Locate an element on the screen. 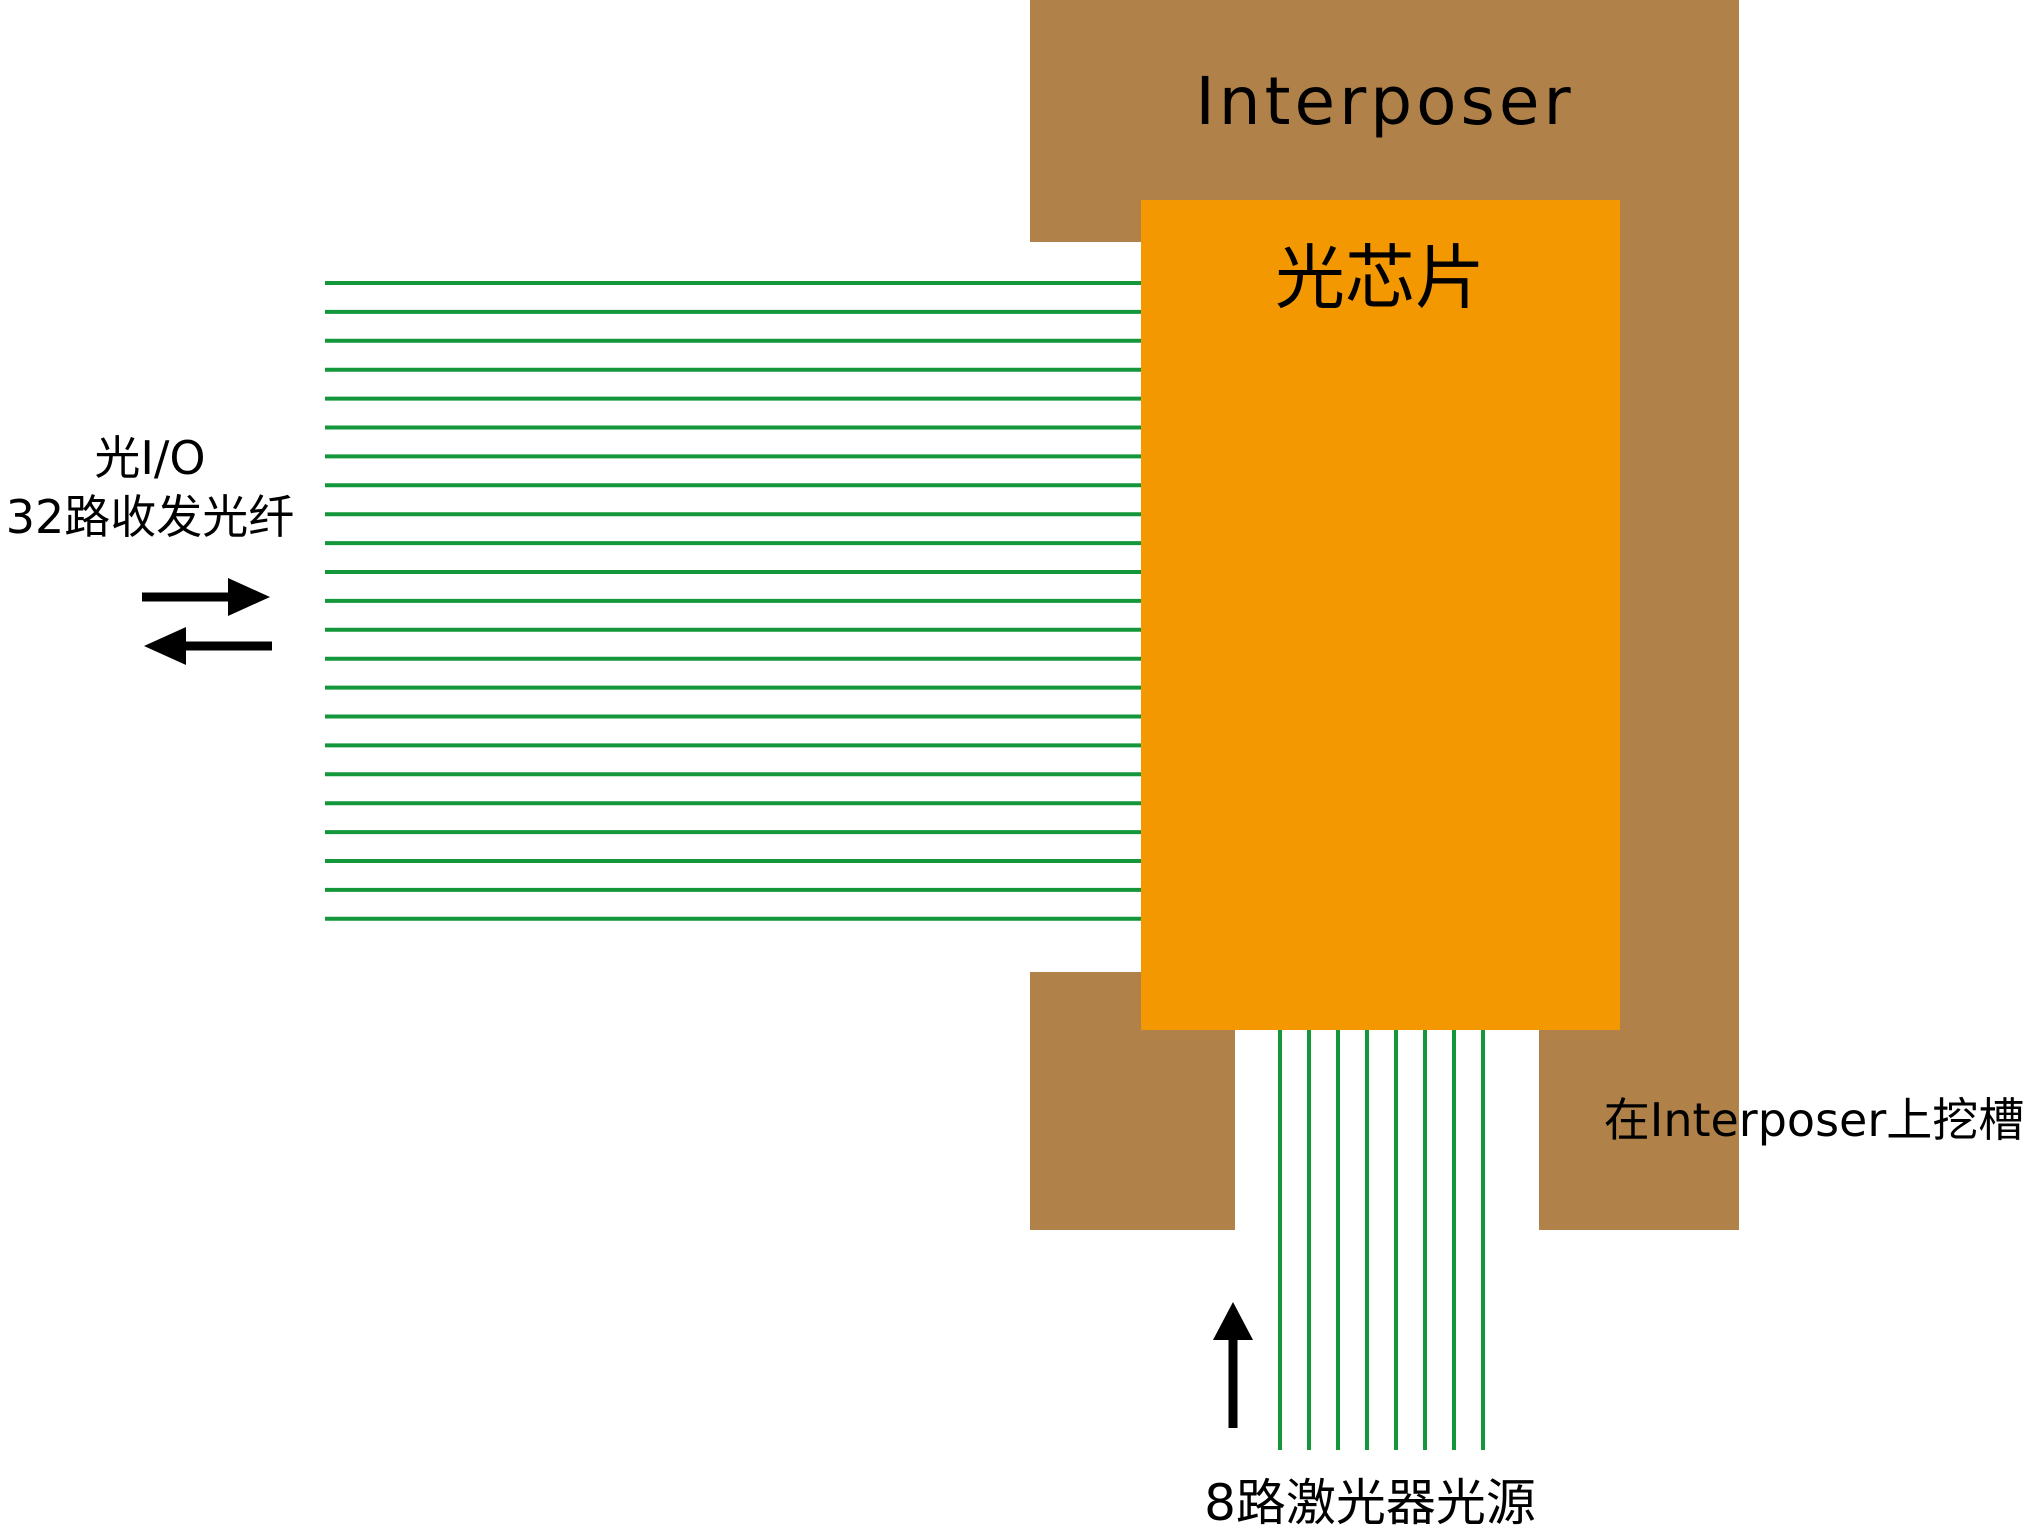 Image resolution: width=2043 pixels, height=1526 pixels. optical-io-label-line1: 光I/O is located at coordinates (149, 458).